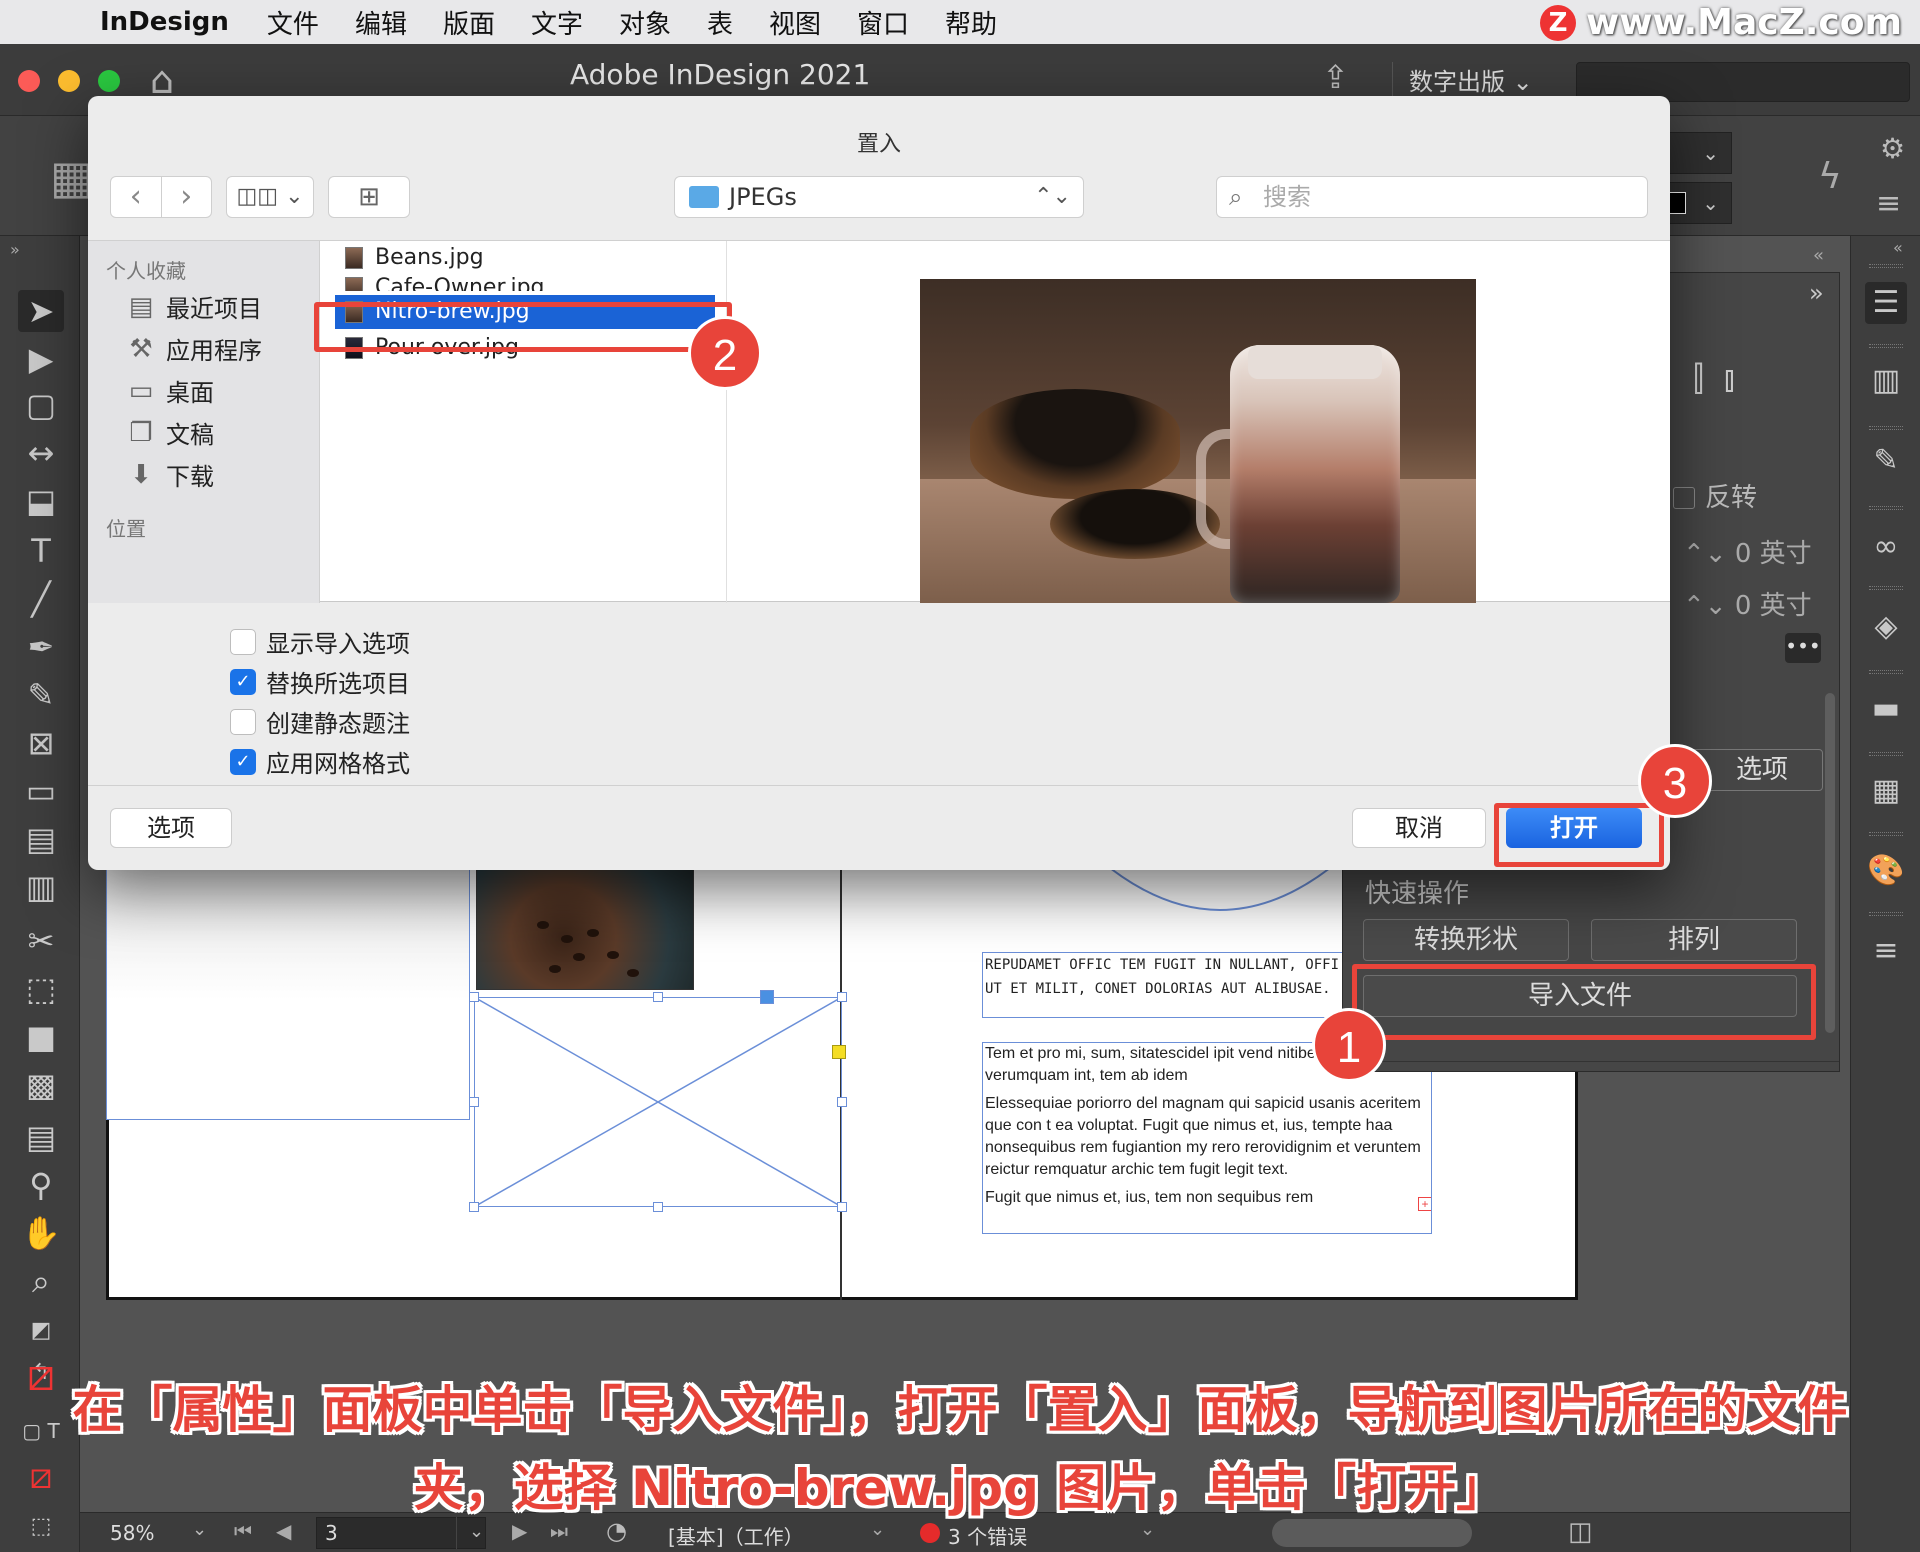  I want to click on horizontal-scrollbar, so click(1372, 1533).